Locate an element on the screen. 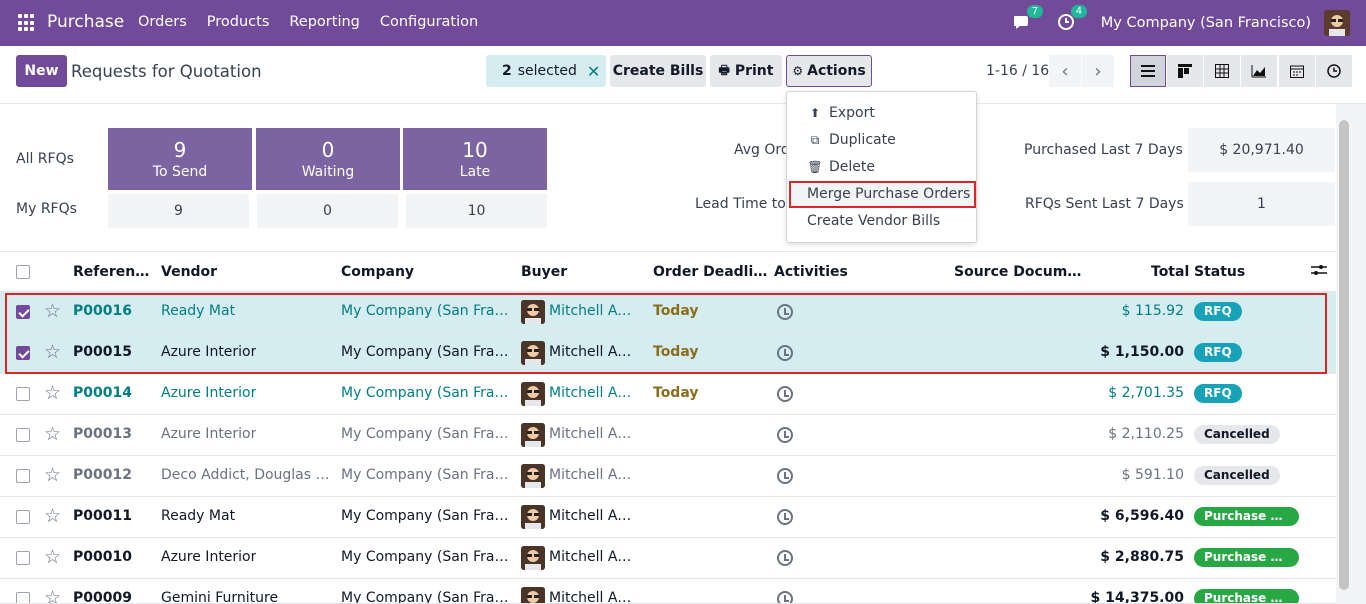 This screenshot has height=604, width=1366. action-duplicate: ⧉ Duplicate is located at coordinates (851, 140).